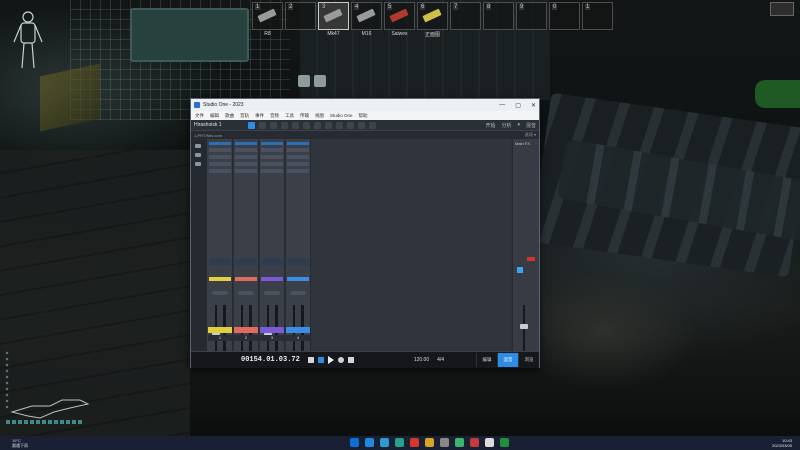 The width and height of the screenshot is (800, 450). Describe the element at coordinates (421, 360) in the screenshot. I see `tempo-display: 120.00` at that location.